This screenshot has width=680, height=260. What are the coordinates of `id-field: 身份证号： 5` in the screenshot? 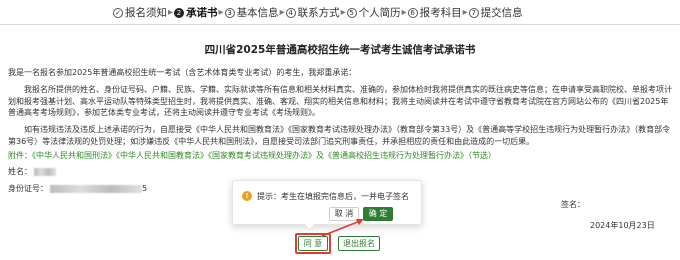 It's located at (77, 188).